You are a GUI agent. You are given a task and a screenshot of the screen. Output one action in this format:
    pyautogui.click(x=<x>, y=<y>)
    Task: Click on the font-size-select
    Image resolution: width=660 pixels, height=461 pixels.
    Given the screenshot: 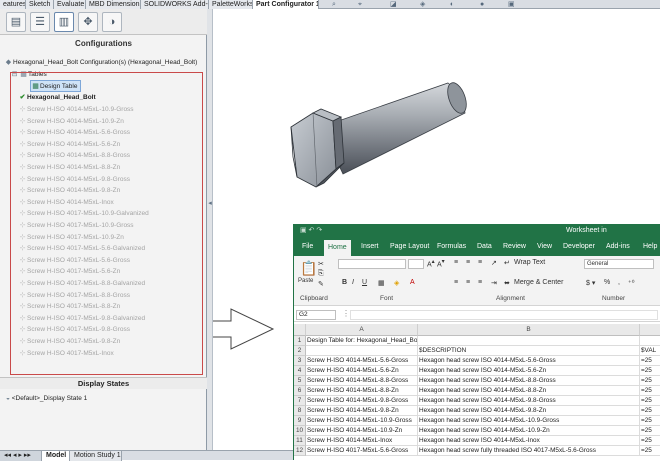 What is the action you would take?
    pyautogui.click(x=416, y=264)
    